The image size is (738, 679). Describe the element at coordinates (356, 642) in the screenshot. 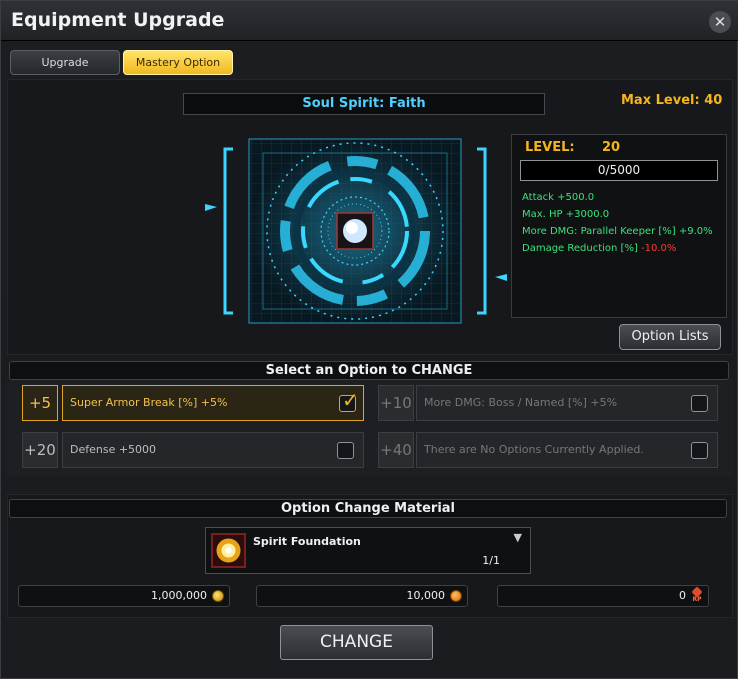

I see `change-button: CHANGE` at that location.